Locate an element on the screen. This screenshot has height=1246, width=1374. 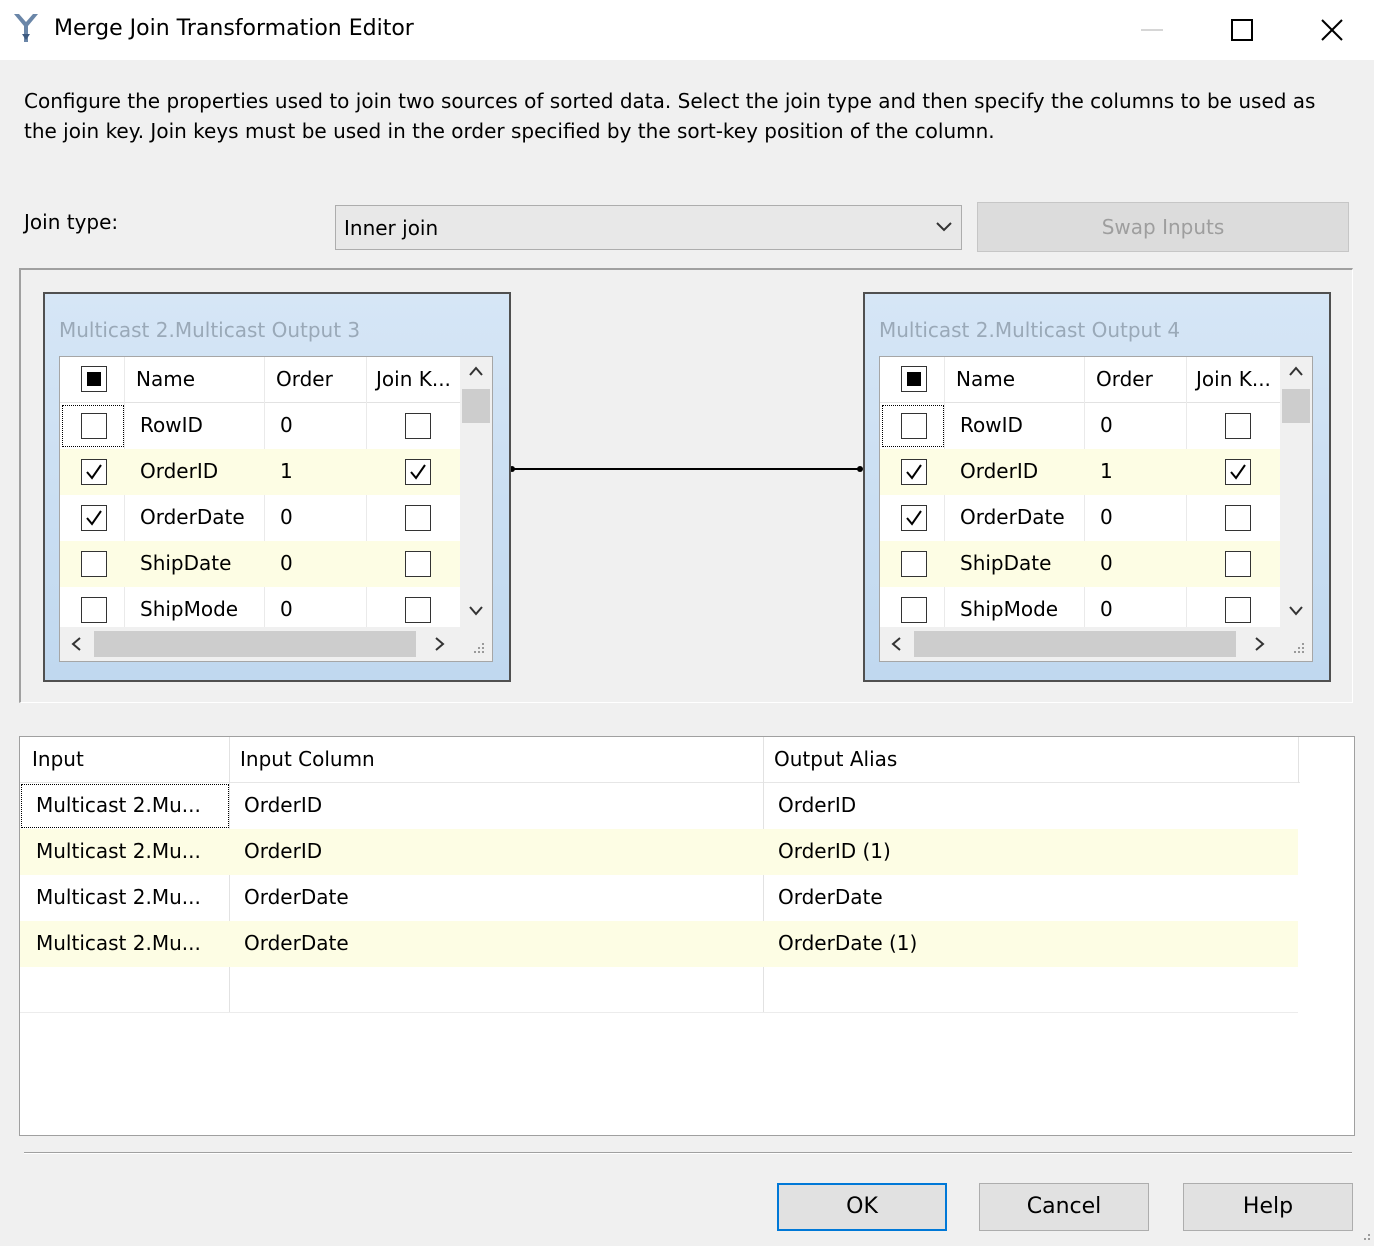
cancel-button: Cancel is located at coordinates (1064, 1207).